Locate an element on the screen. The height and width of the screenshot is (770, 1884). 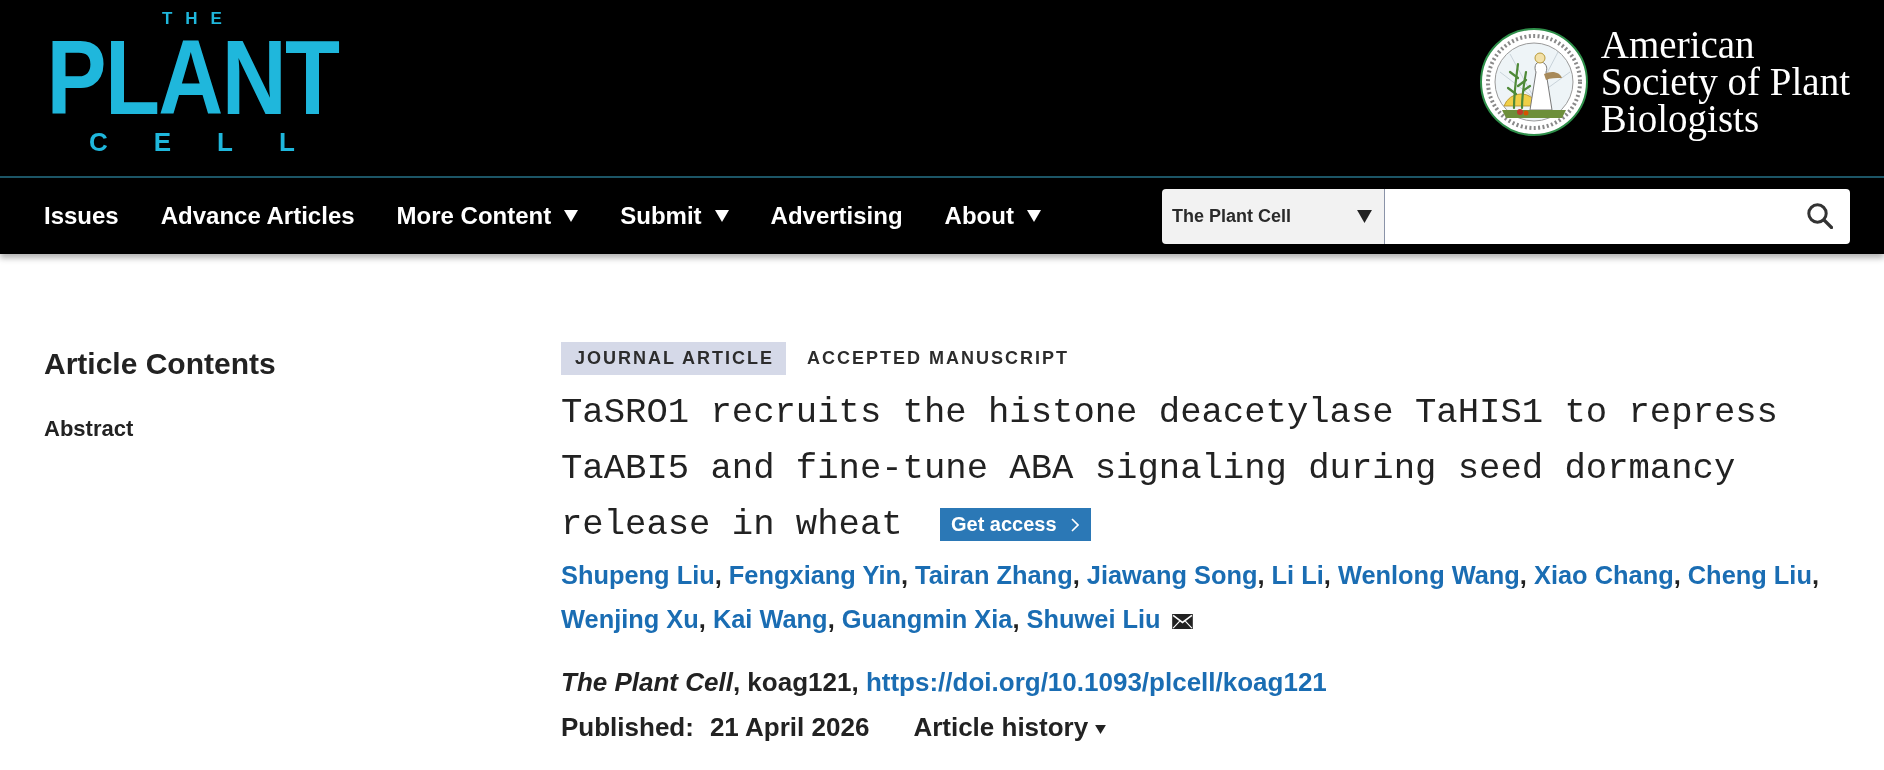
author-link: Tairan Zhang is located at coordinates (994, 575).